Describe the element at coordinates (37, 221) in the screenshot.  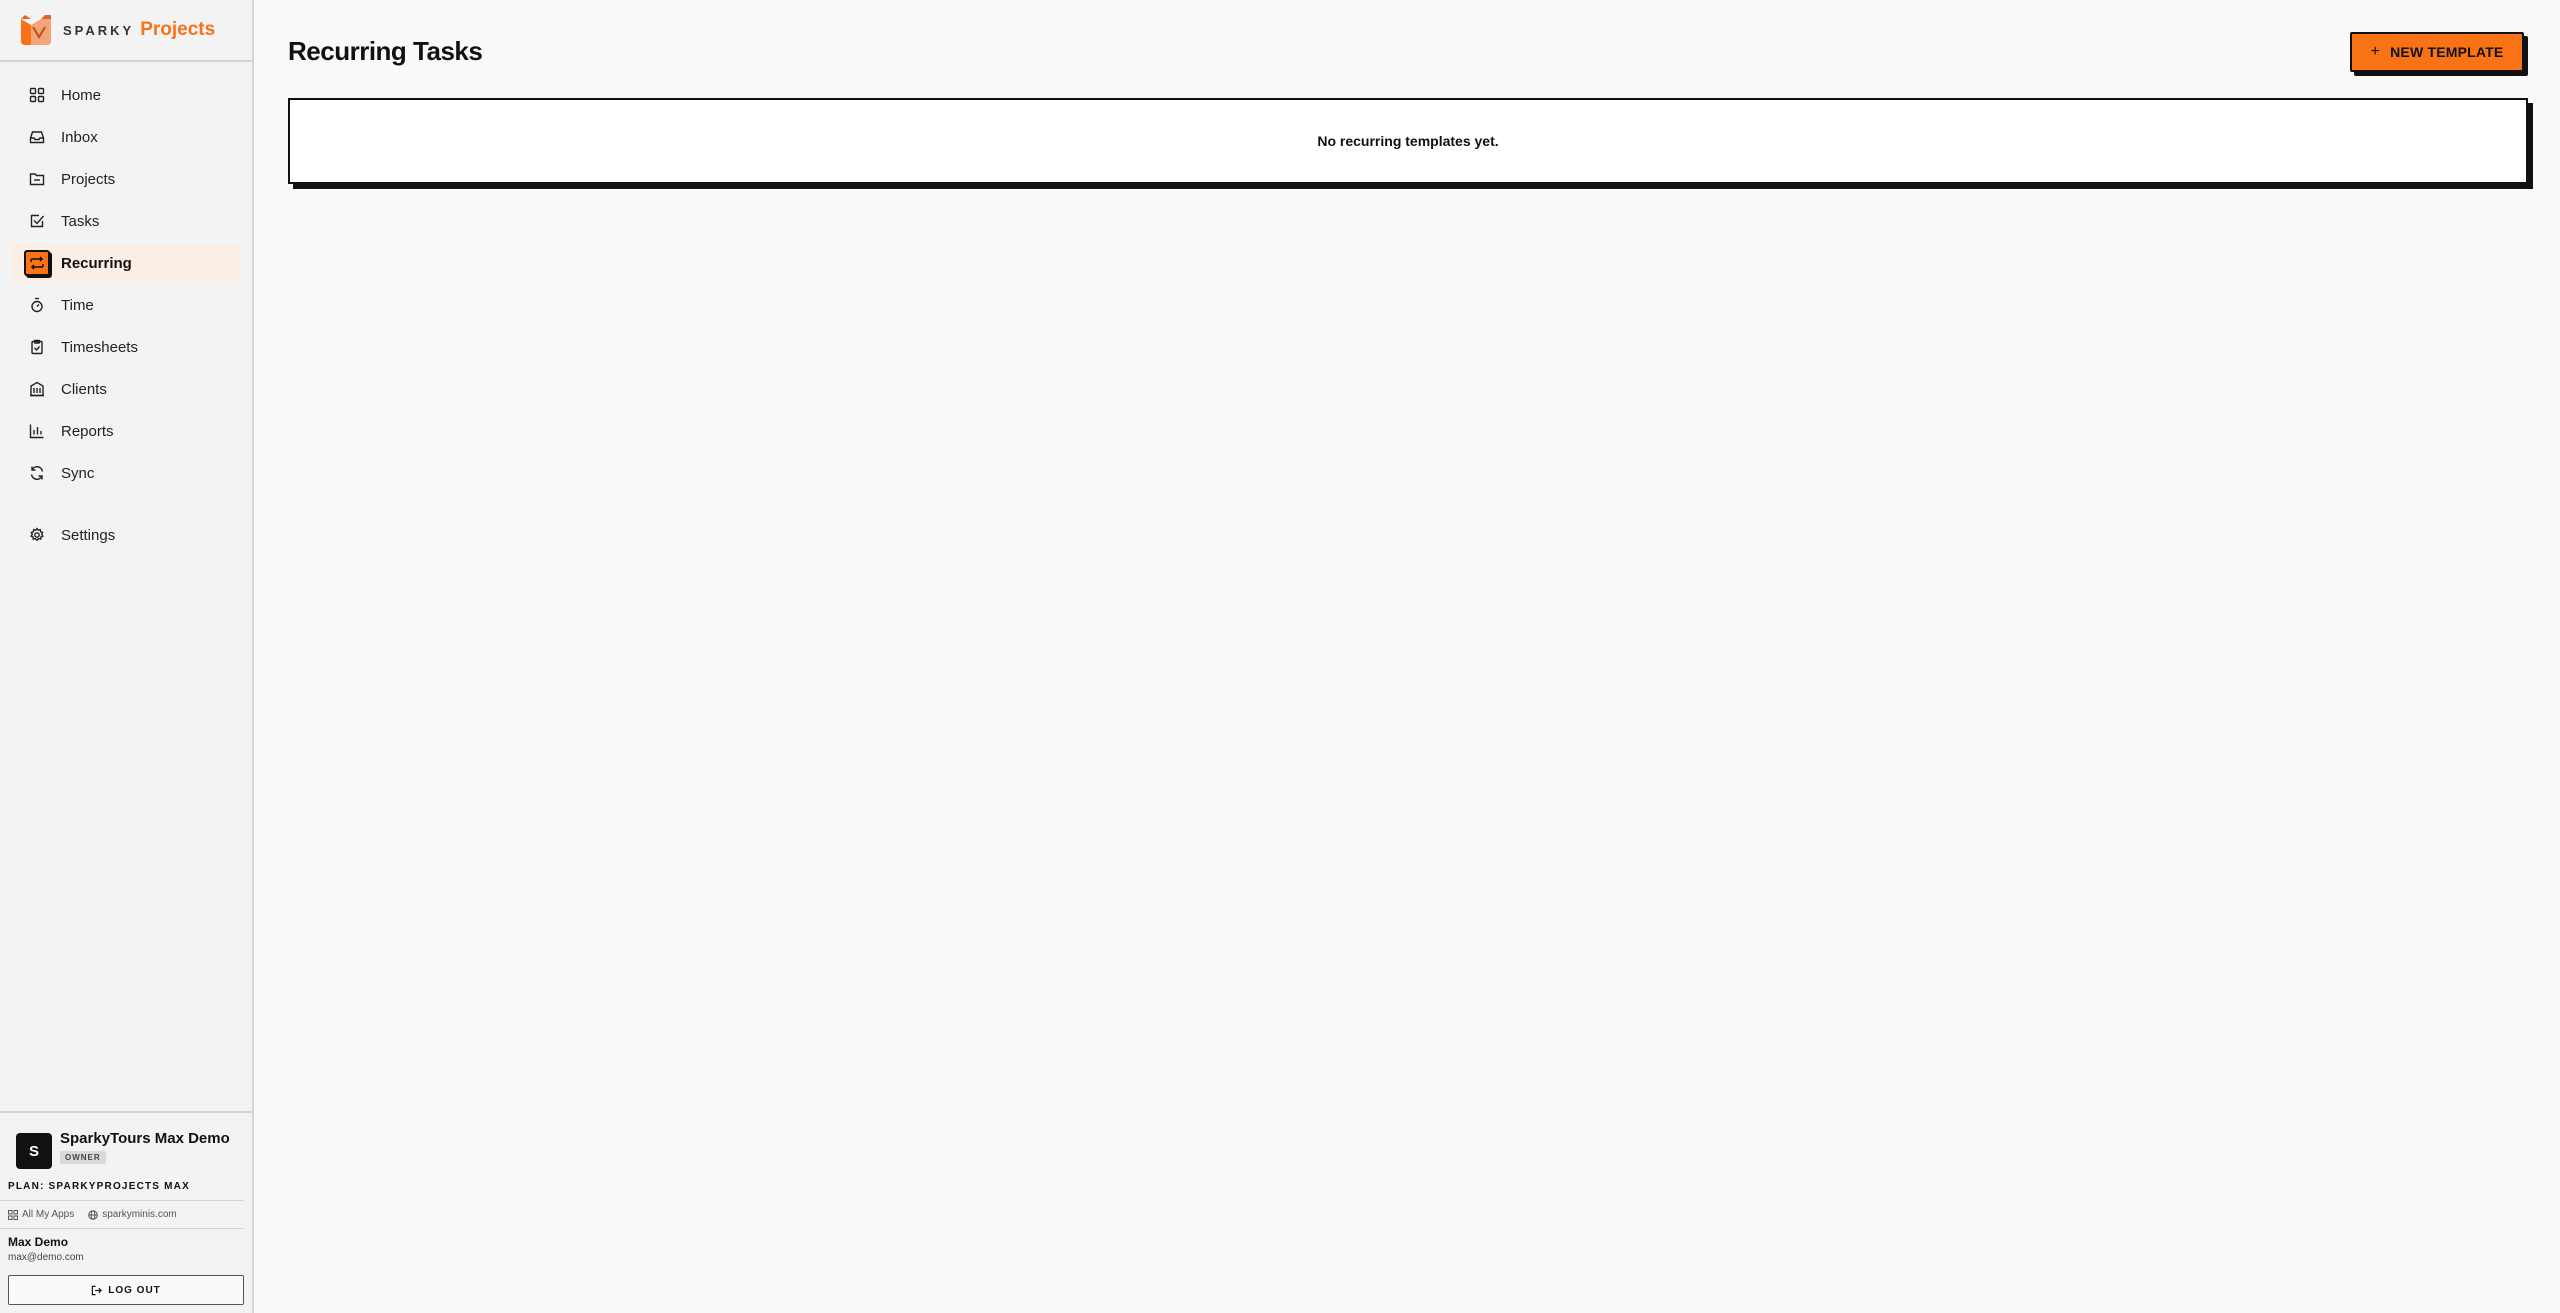
I see `checkbox-icon` at that location.